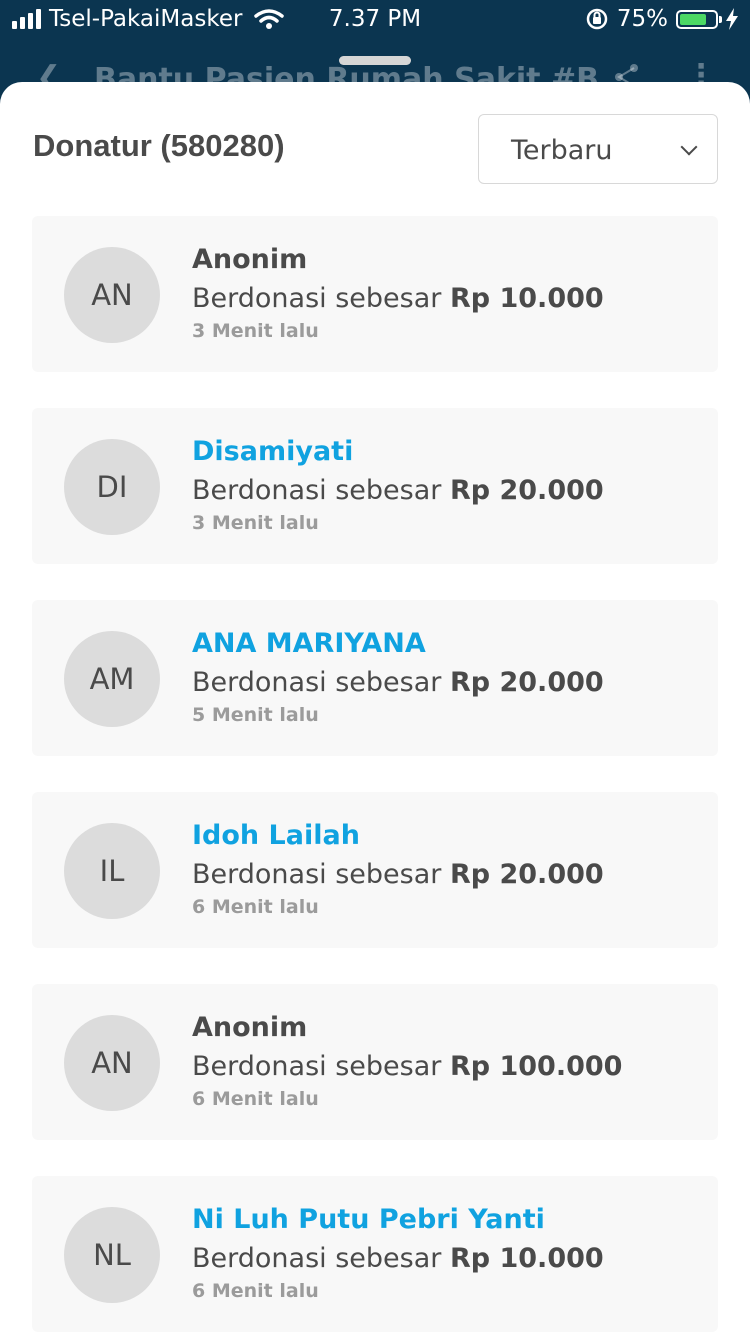 The width and height of the screenshot is (750, 1334). What do you see at coordinates (276, 835) in the screenshot?
I see `donor-name-link: Idoh Lailah` at bounding box center [276, 835].